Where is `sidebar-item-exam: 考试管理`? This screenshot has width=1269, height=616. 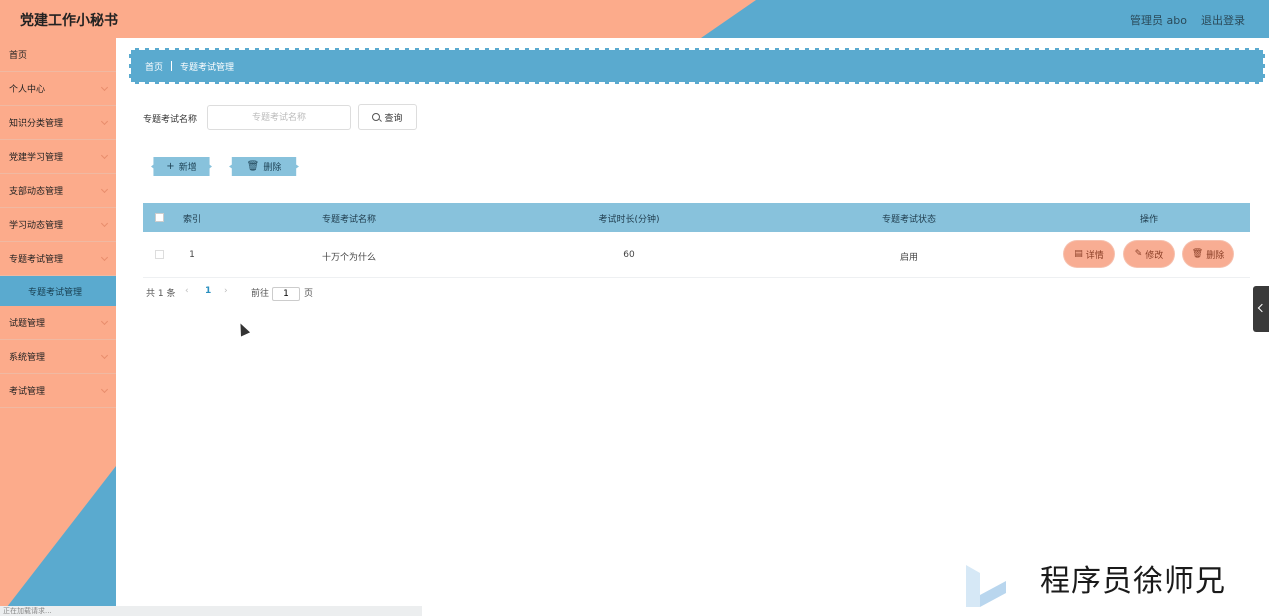 sidebar-item-exam: 考试管理 is located at coordinates (58, 391).